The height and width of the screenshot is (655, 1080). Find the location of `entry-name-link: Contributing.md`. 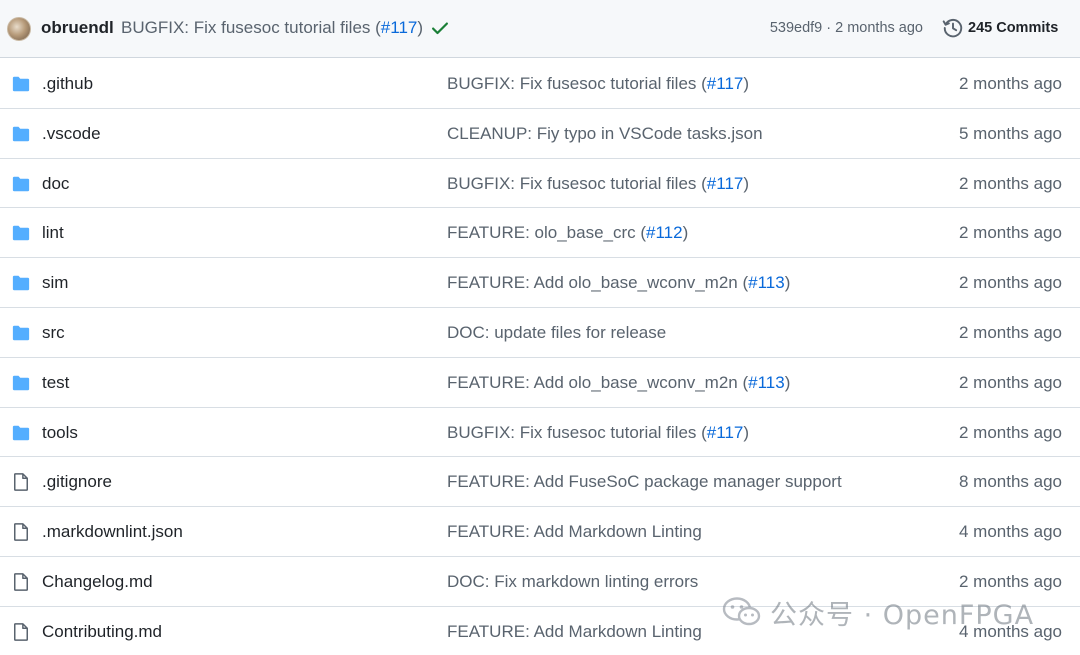

entry-name-link: Contributing.md is located at coordinates (102, 632).